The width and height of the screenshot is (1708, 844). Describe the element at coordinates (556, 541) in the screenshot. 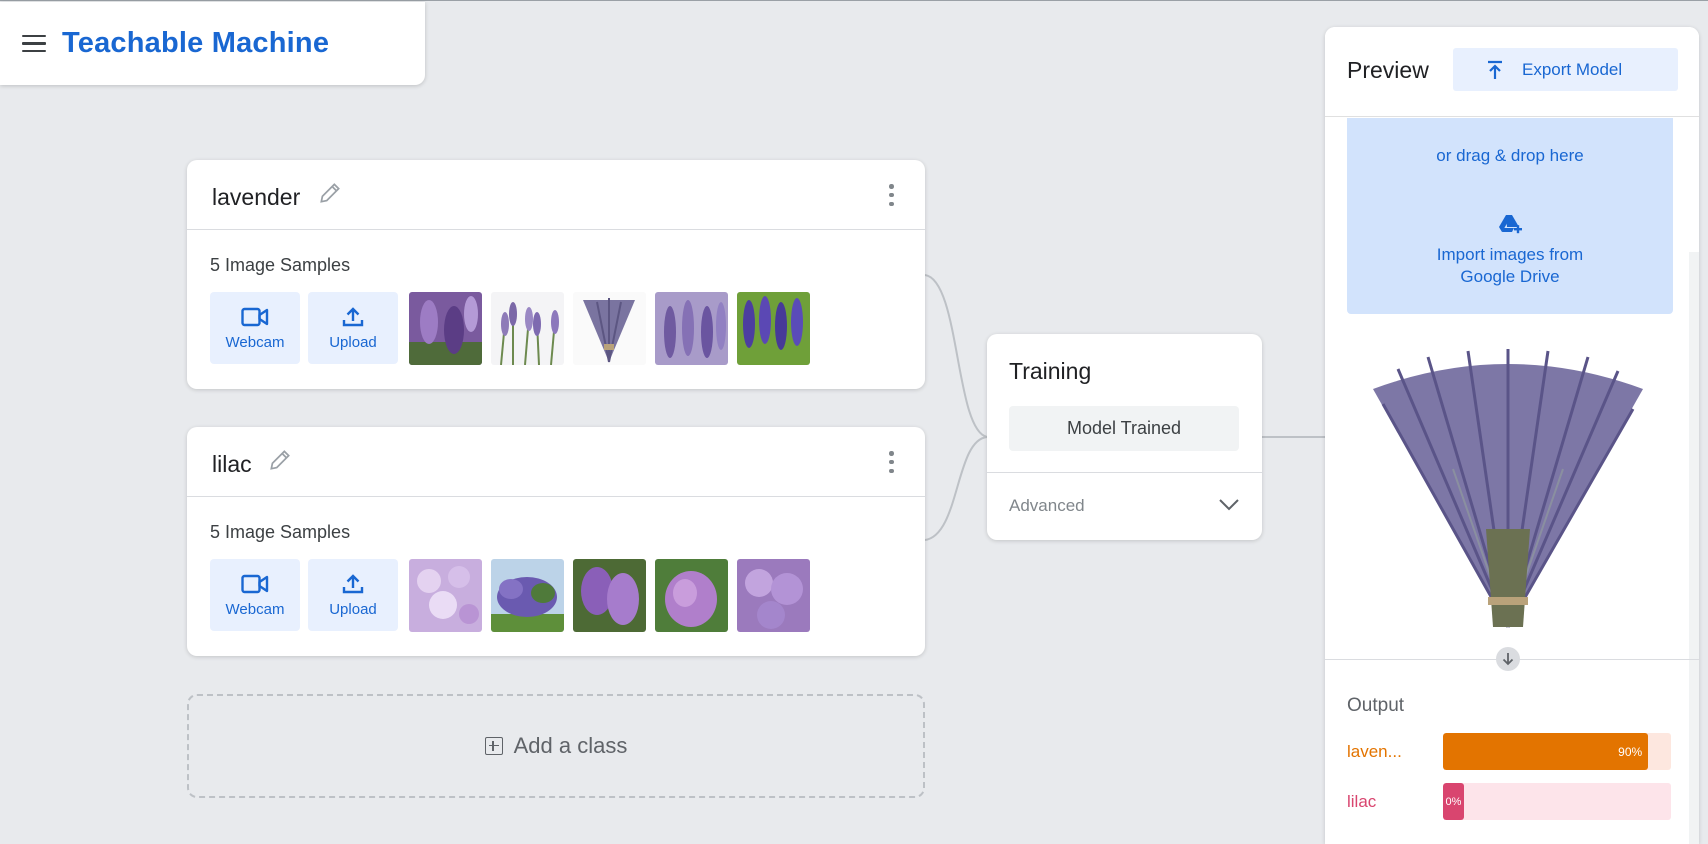

I see `class-card-lilac: lilac 5 Image Samples Webcam Upload` at that location.